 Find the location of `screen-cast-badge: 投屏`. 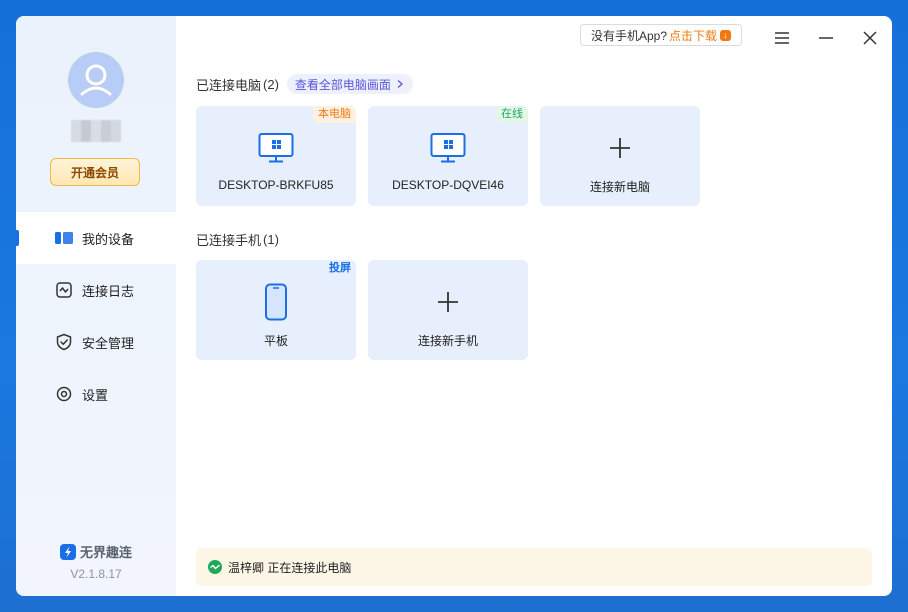

screen-cast-badge: 投屏 is located at coordinates (340, 268).